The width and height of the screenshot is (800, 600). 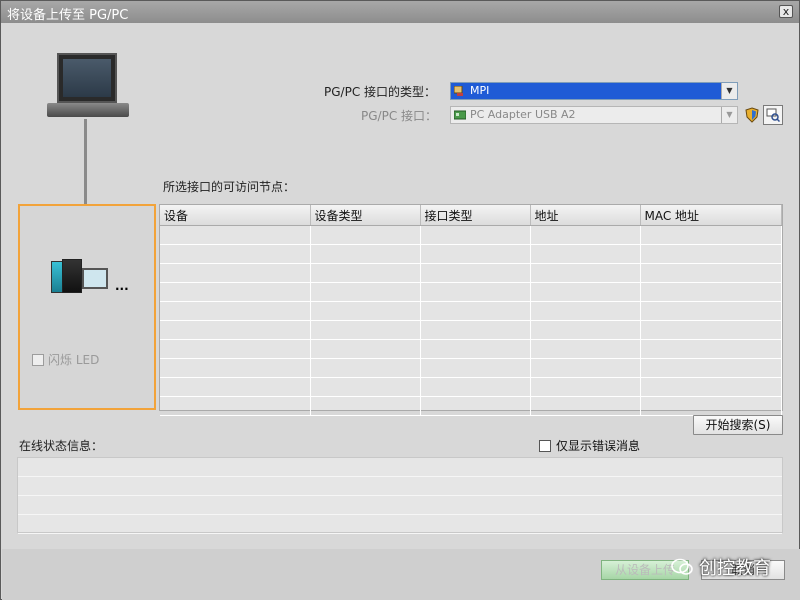 I want to click on plc-cpu-icon, so click(x=72, y=276).